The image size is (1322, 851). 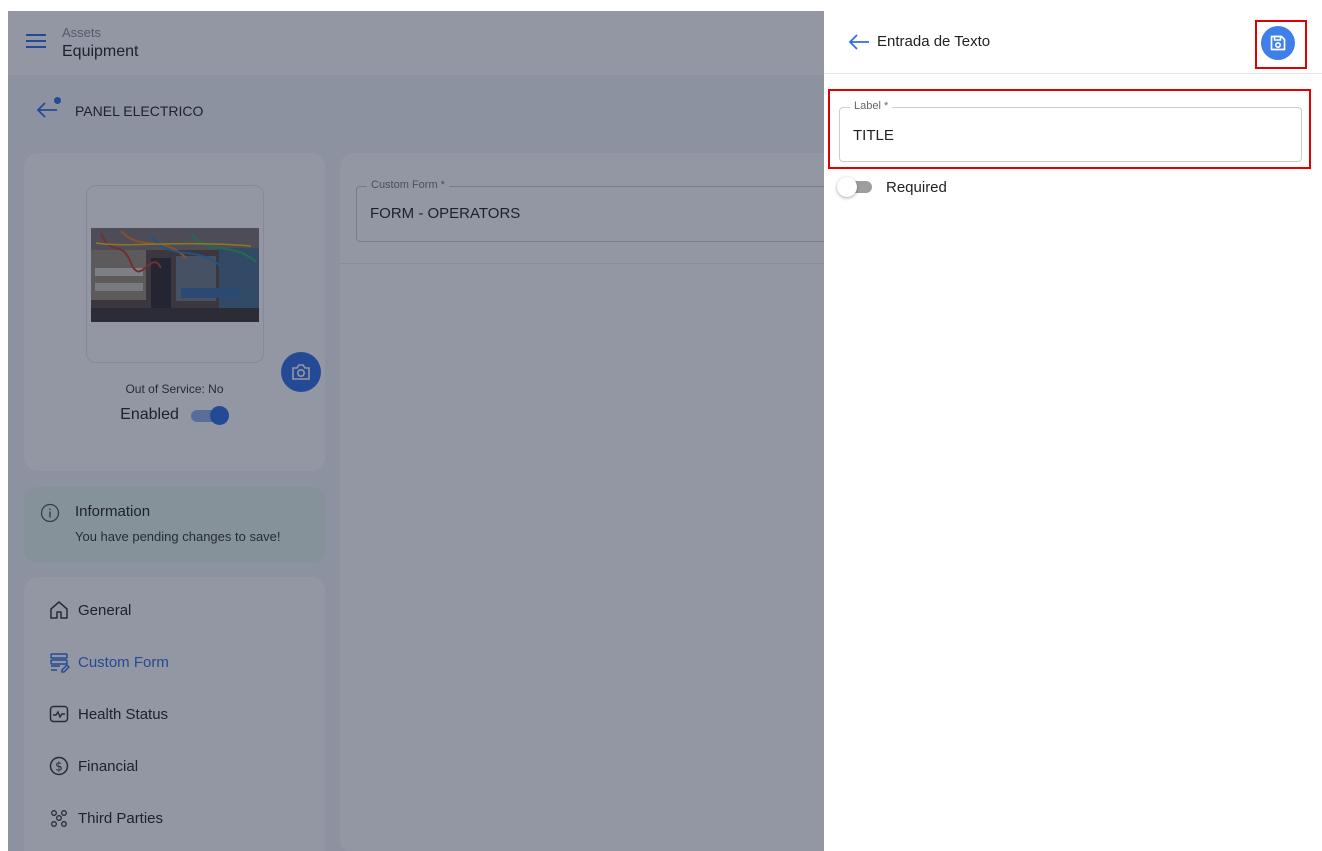 I want to click on label-field-label: Label *, so click(x=871, y=106).